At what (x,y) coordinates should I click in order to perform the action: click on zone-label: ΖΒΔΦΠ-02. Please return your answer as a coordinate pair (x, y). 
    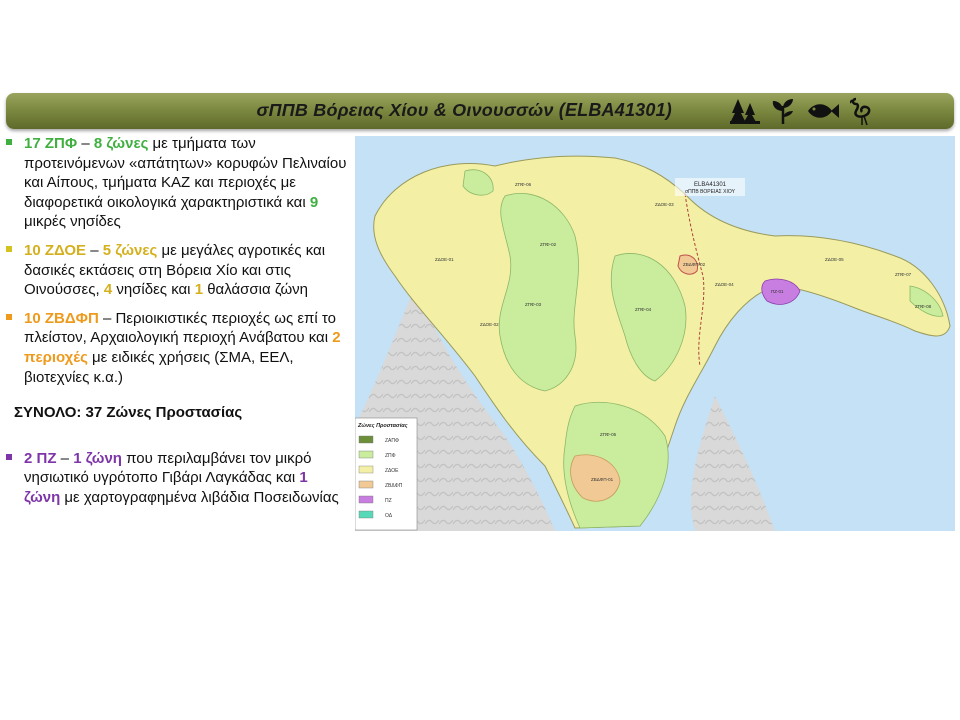
    Looking at the image, I should click on (694, 264).